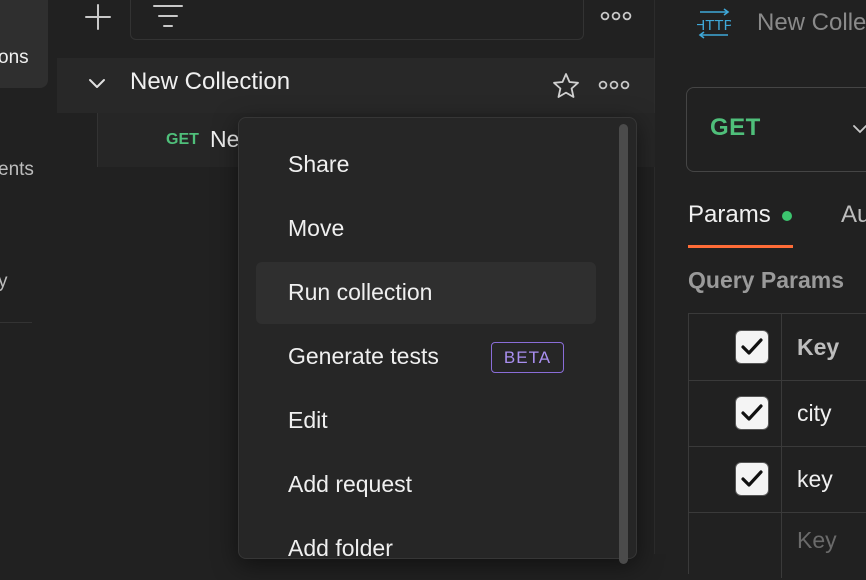 Image resolution: width=866 pixels, height=580 pixels. Describe the element at coordinates (182, 139) in the screenshot. I see `request-method-badge: GET` at that location.